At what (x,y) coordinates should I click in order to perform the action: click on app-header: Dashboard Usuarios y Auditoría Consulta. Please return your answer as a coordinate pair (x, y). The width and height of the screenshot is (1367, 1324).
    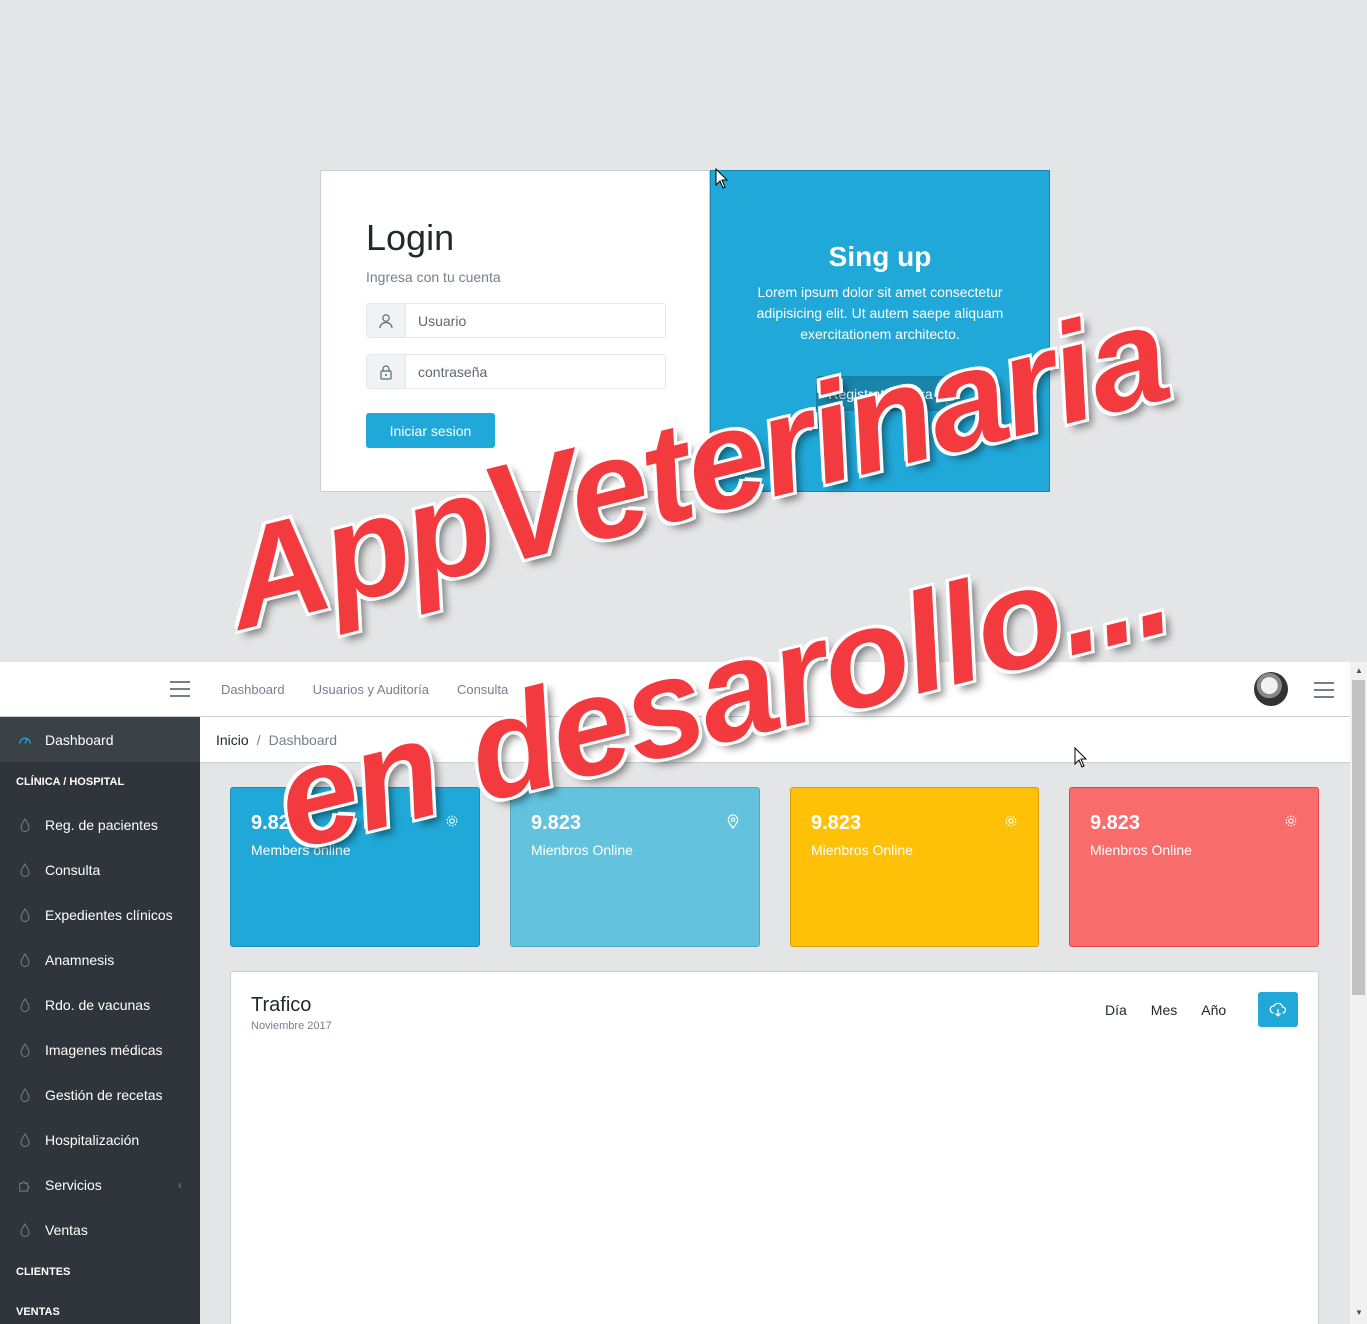
    Looking at the image, I should click on (675, 689).